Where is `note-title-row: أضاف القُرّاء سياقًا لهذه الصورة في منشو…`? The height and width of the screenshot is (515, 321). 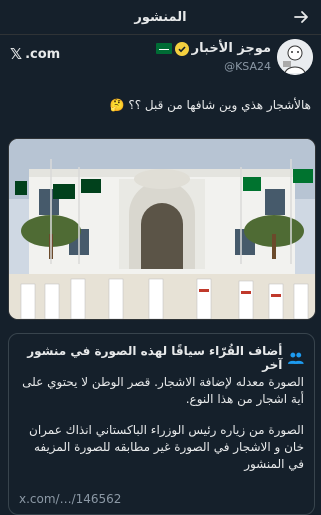 note-title-row: أضاف القُرّاء سياقًا لهذه الصورة في منشو… is located at coordinates (156, 358).